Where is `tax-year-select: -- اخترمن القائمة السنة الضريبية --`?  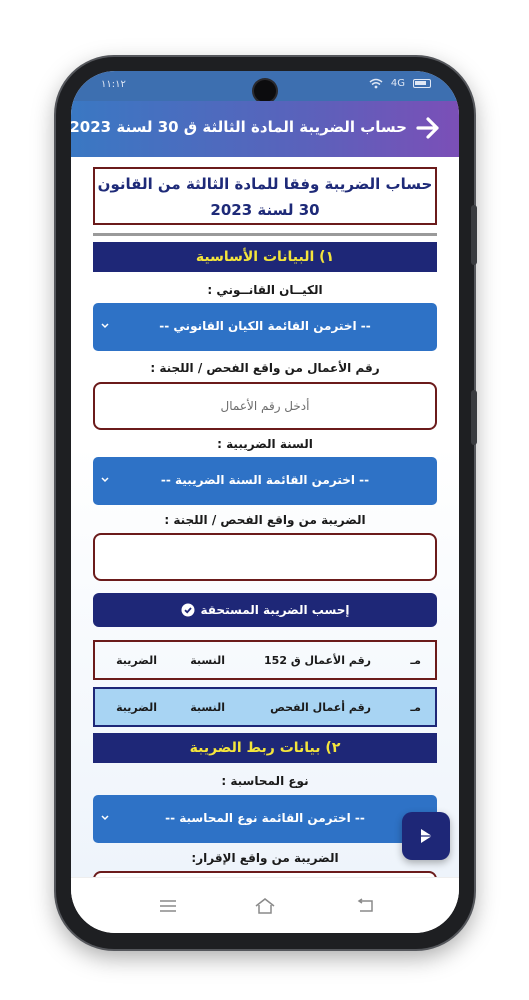
tax-year-select: -- اخترمن القائمة السنة الضريبية -- is located at coordinates (265, 481).